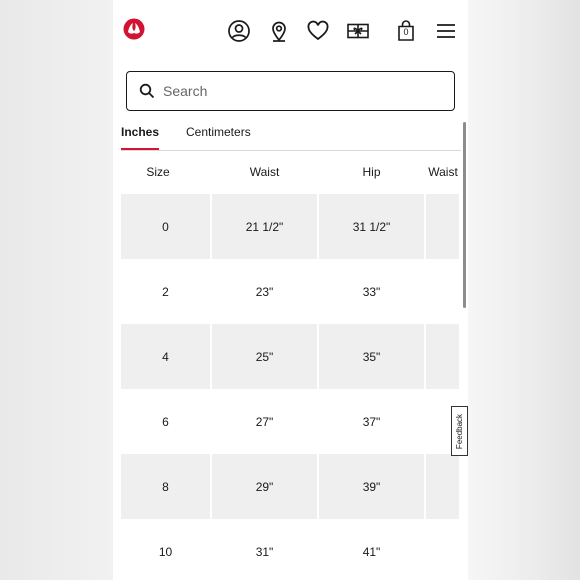  Describe the element at coordinates (158, 172) in the screenshot. I see `column-header: Size` at that location.